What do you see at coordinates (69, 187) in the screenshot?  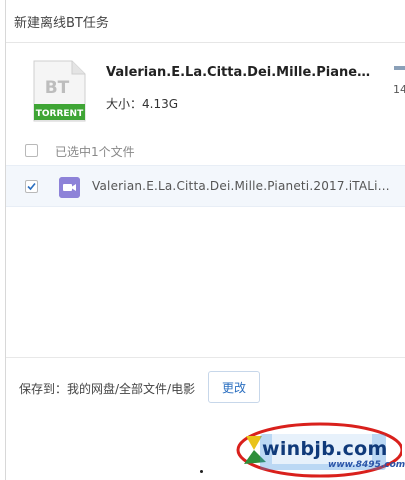 I see `video-icon` at bounding box center [69, 187].